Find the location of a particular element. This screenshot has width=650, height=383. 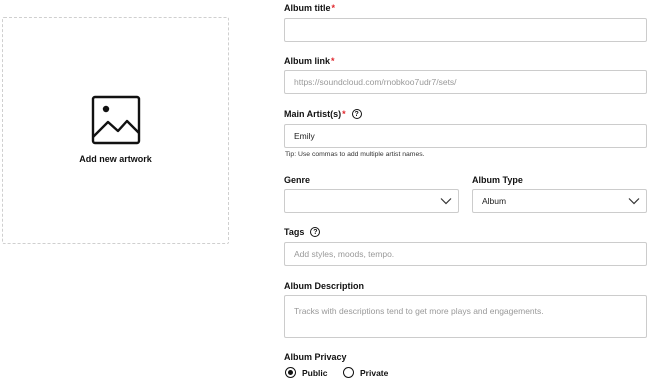

privacy-private-option: Private is located at coordinates (365, 372).